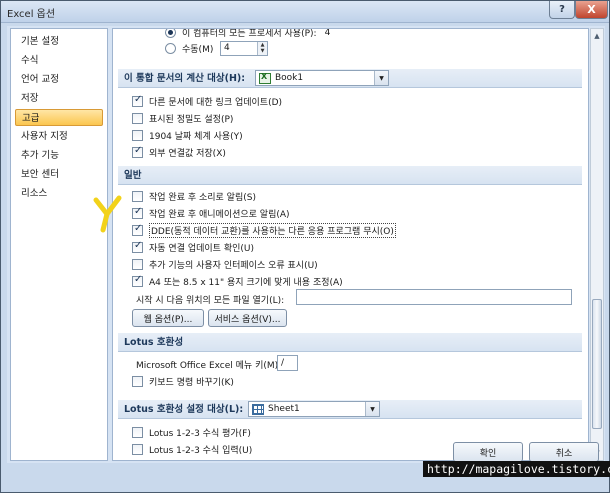 This screenshot has width=610, height=493. What do you see at coordinates (210, 301) in the screenshot?
I see `startup-folder-label: 시작 시 다음 위치의 모든 파일 열기(L):` at bounding box center [210, 301].